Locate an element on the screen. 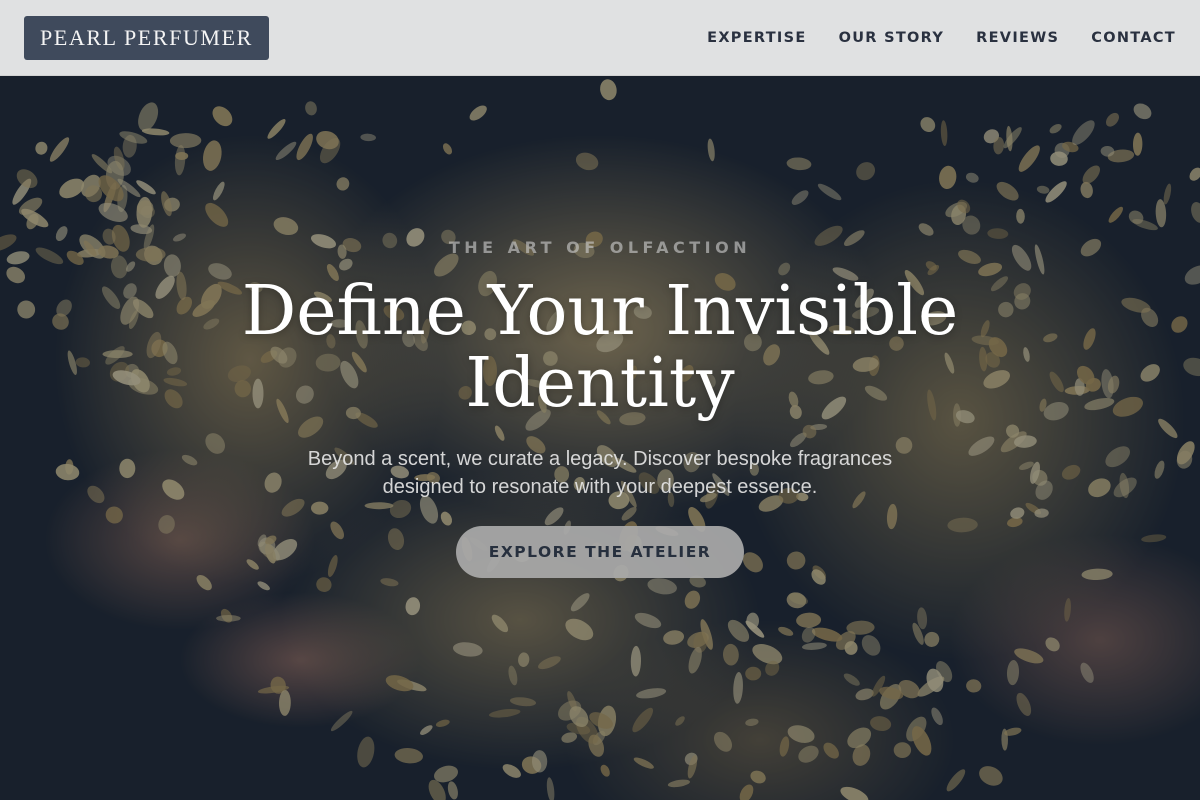 The height and width of the screenshot is (800, 1200). hero-headline: Define Your Invisible Identity is located at coordinates (600, 348).